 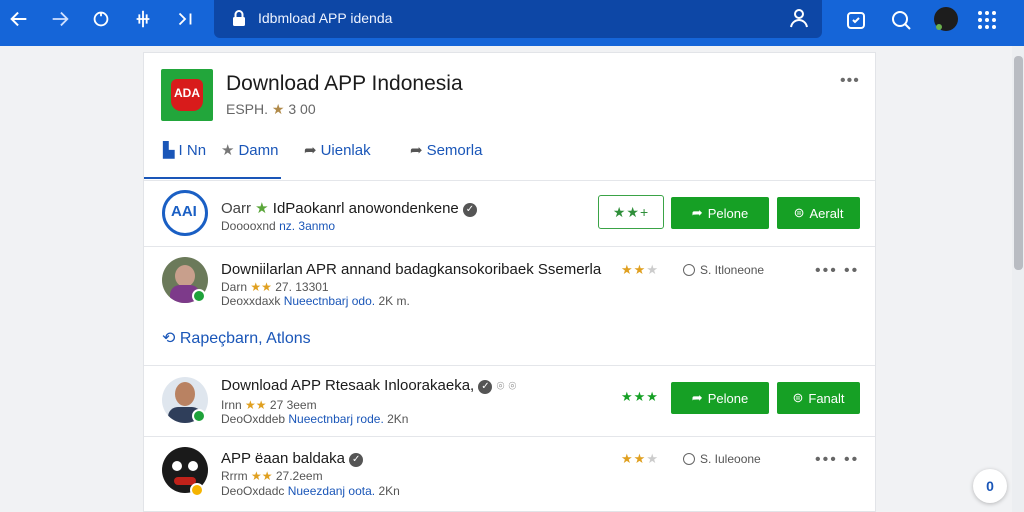 I want to click on list-item-submeta: DeoOxdadc Nueezdanj oota. 2Kn, so click(x=310, y=491).